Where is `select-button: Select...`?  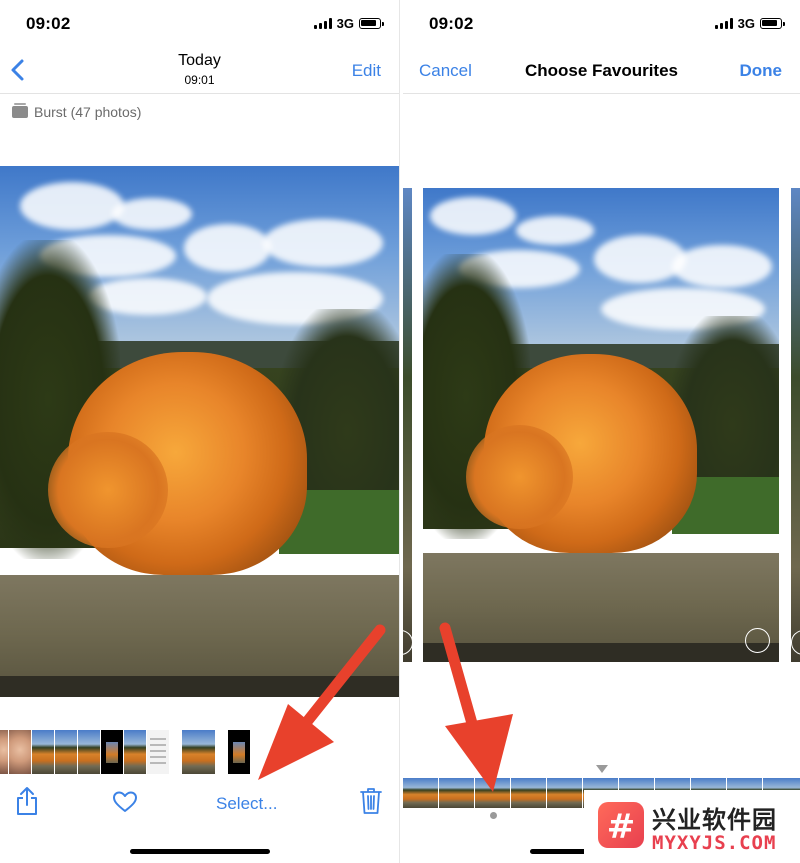
select-button: Select... is located at coordinates (246, 804).